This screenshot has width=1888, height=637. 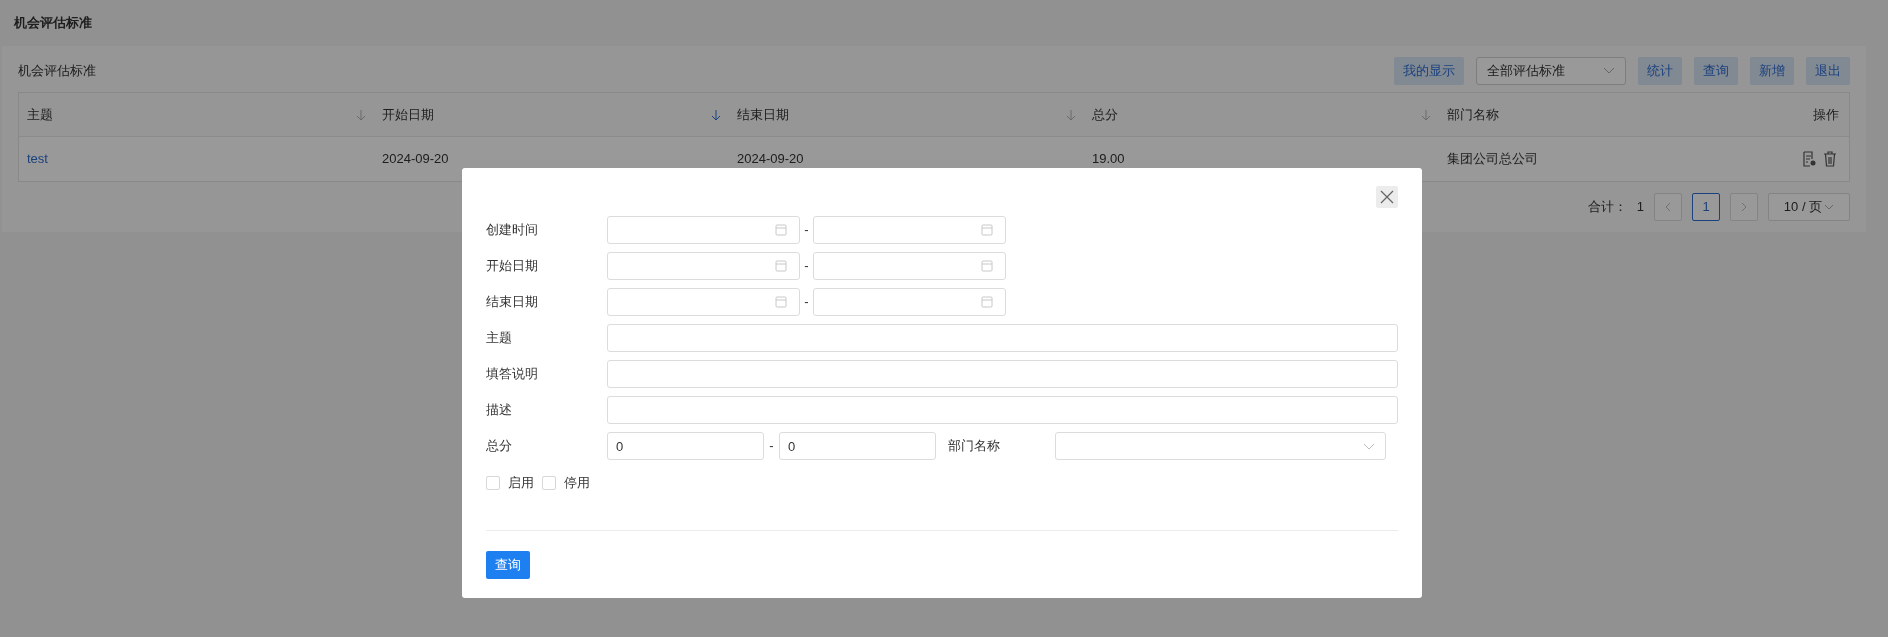 What do you see at coordinates (1660, 71) in the screenshot?
I see `toolbar-button: 统计` at bounding box center [1660, 71].